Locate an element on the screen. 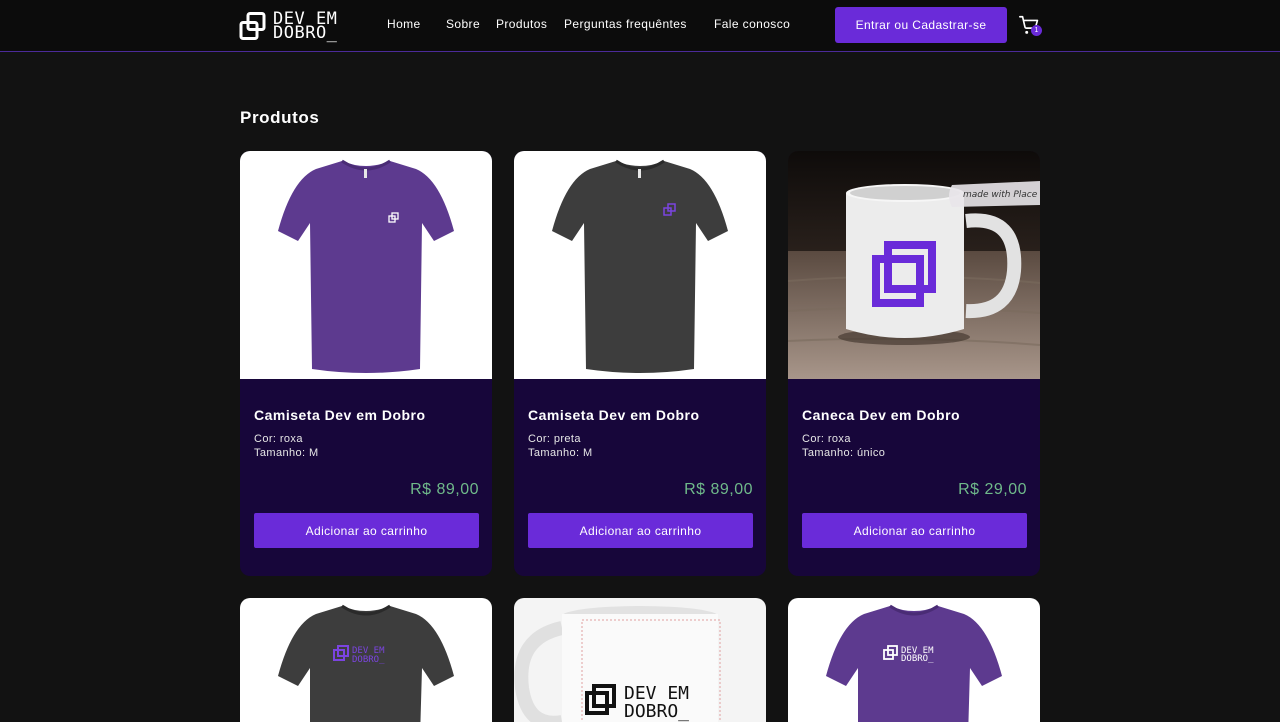 The image size is (1280, 722). logo-wordmark: DEV EM DOBRO_ is located at coordinates (305, 27).